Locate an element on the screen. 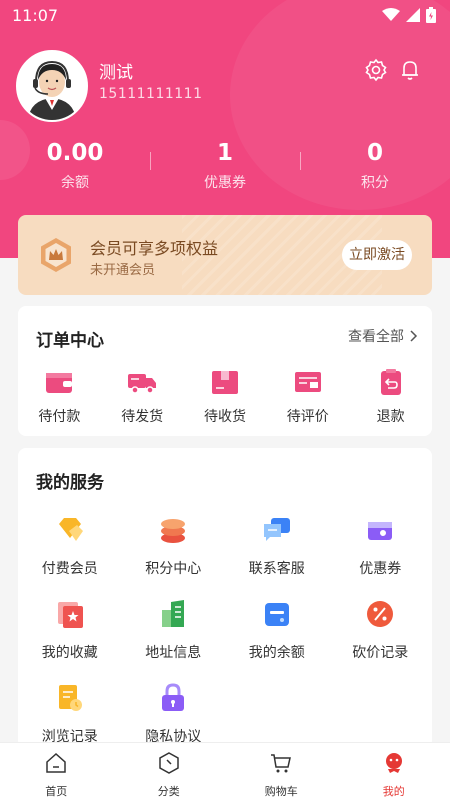 The image size is (450, 800). service-label: 付费会员 is located at coordinates (69, 569).